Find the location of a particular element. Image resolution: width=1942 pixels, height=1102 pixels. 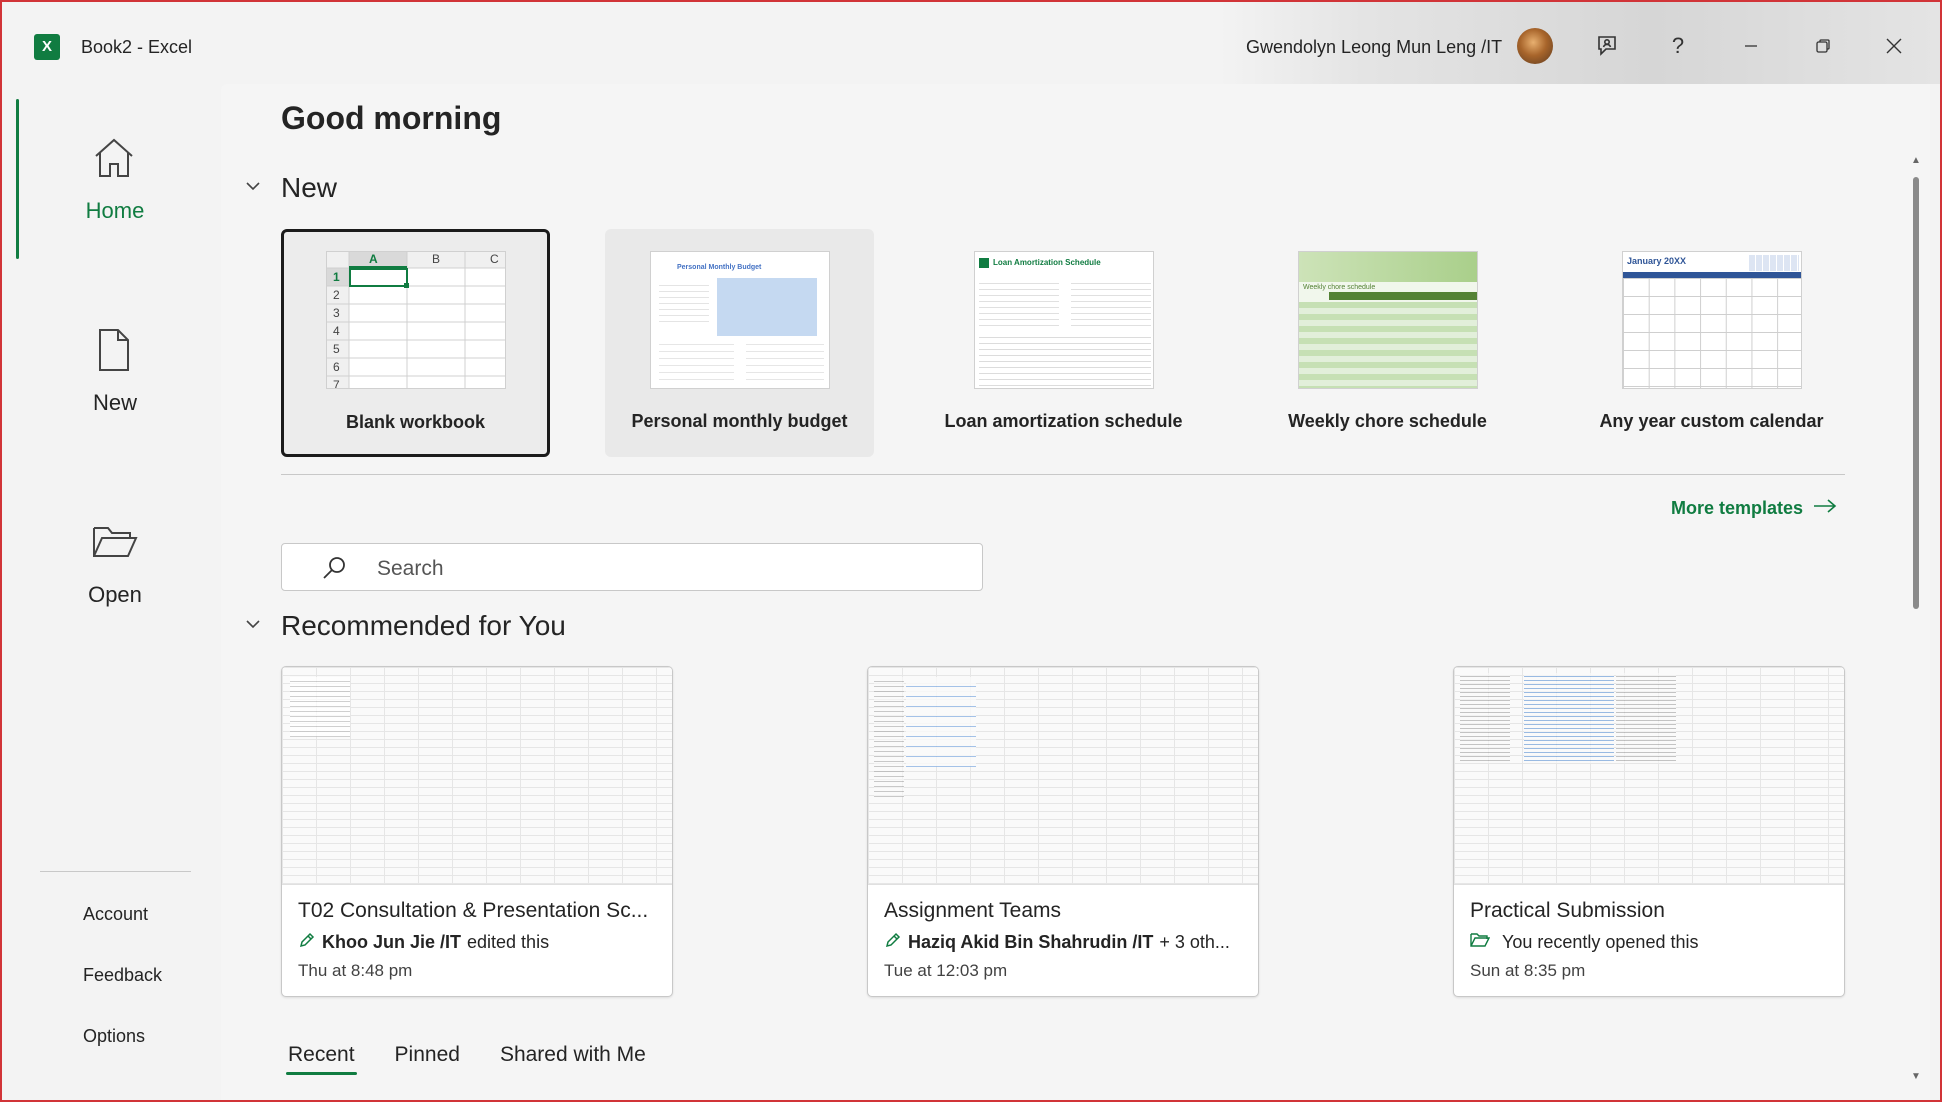

chore-banner is located at coordinates (1388, 267).